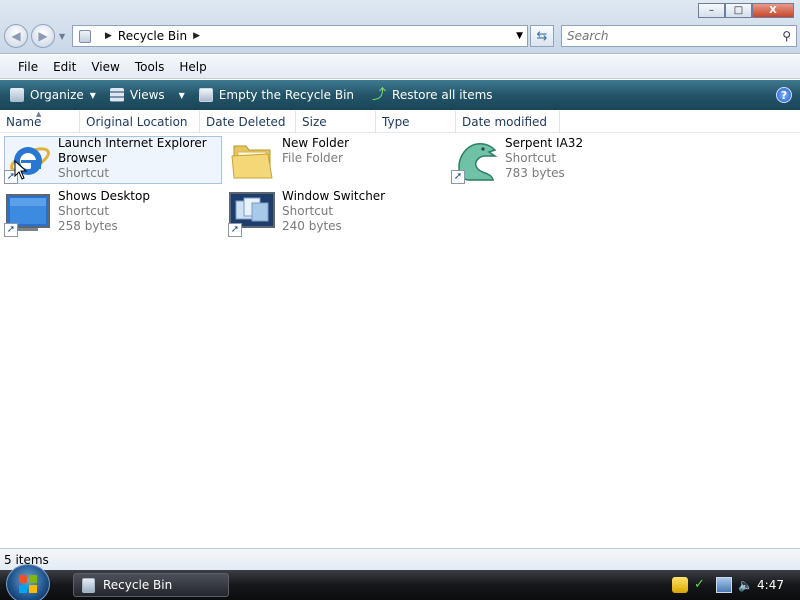 This screenshot has height=600, width=800. Describe the element at coordinates (505, 122) in the screenshot. I see `column-date-modified-label: Date modified` at that location.